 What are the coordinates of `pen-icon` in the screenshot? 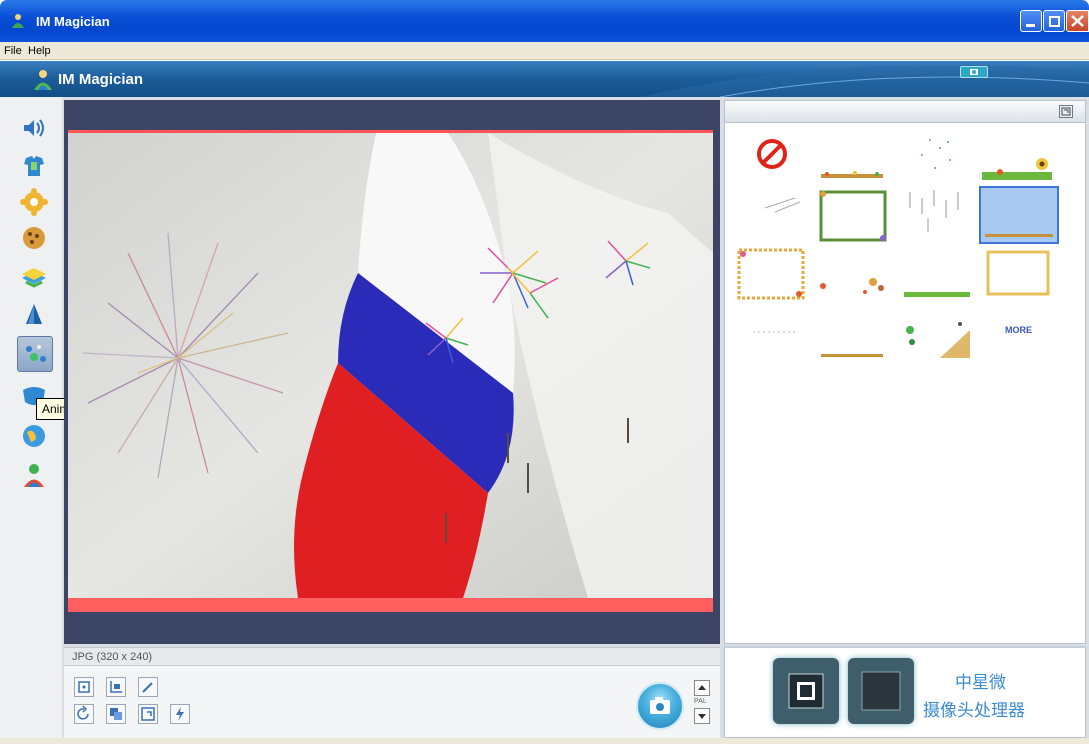 It's located at (147, 687).